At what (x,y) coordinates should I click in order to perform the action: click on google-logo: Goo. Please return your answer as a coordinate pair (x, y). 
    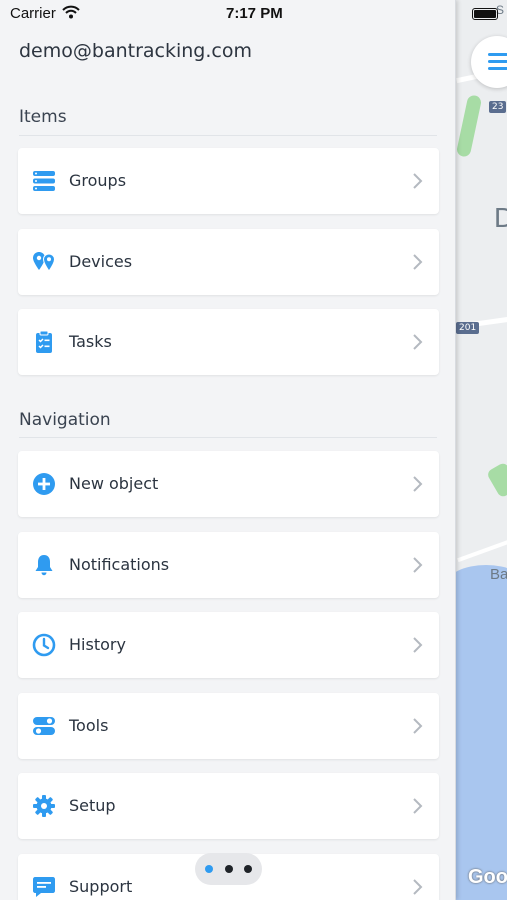
    Looking at the image, I should click on (487, 877).